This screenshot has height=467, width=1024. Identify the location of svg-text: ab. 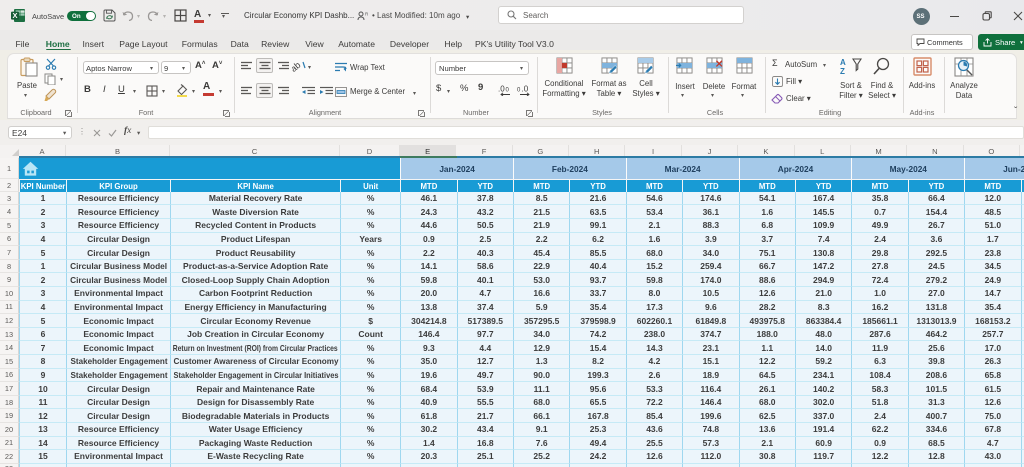
(297, 66).